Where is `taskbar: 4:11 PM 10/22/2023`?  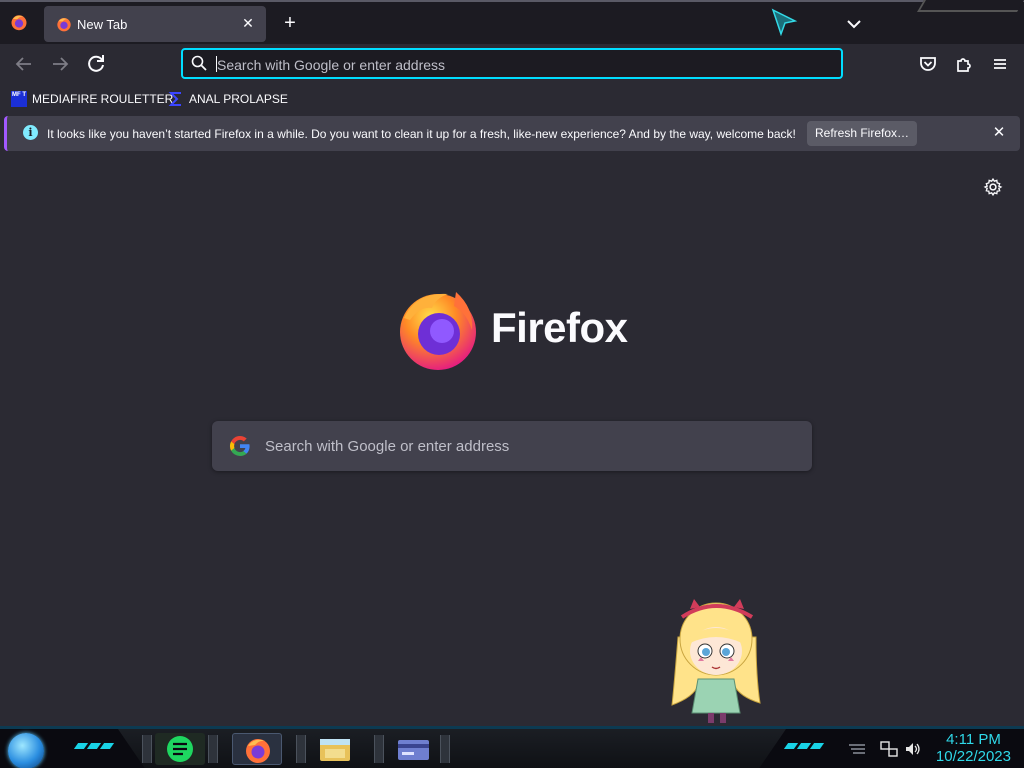 taskbar: 4:11 PM 10/22/2023 is located at coordinates (512, 747).